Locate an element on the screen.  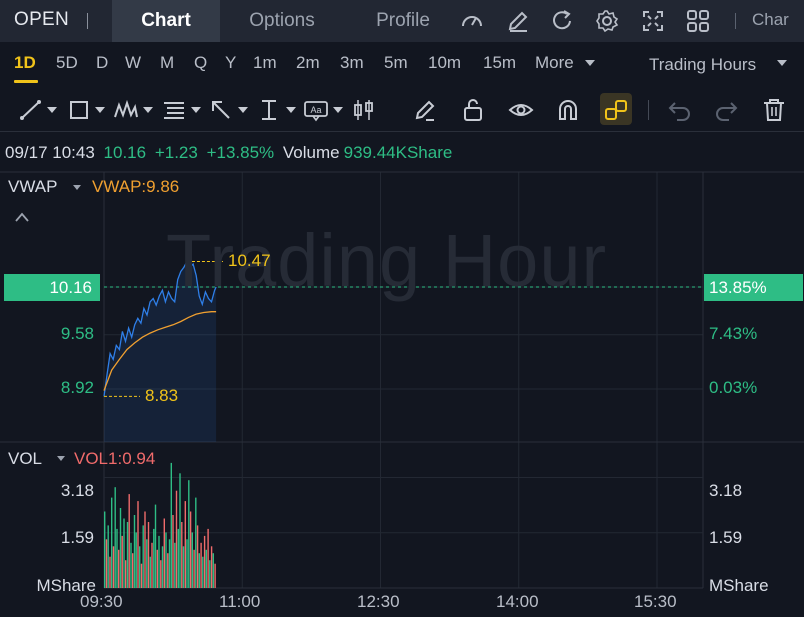
current-pct-tag: 13.85% is located at coordinates (753, 287).